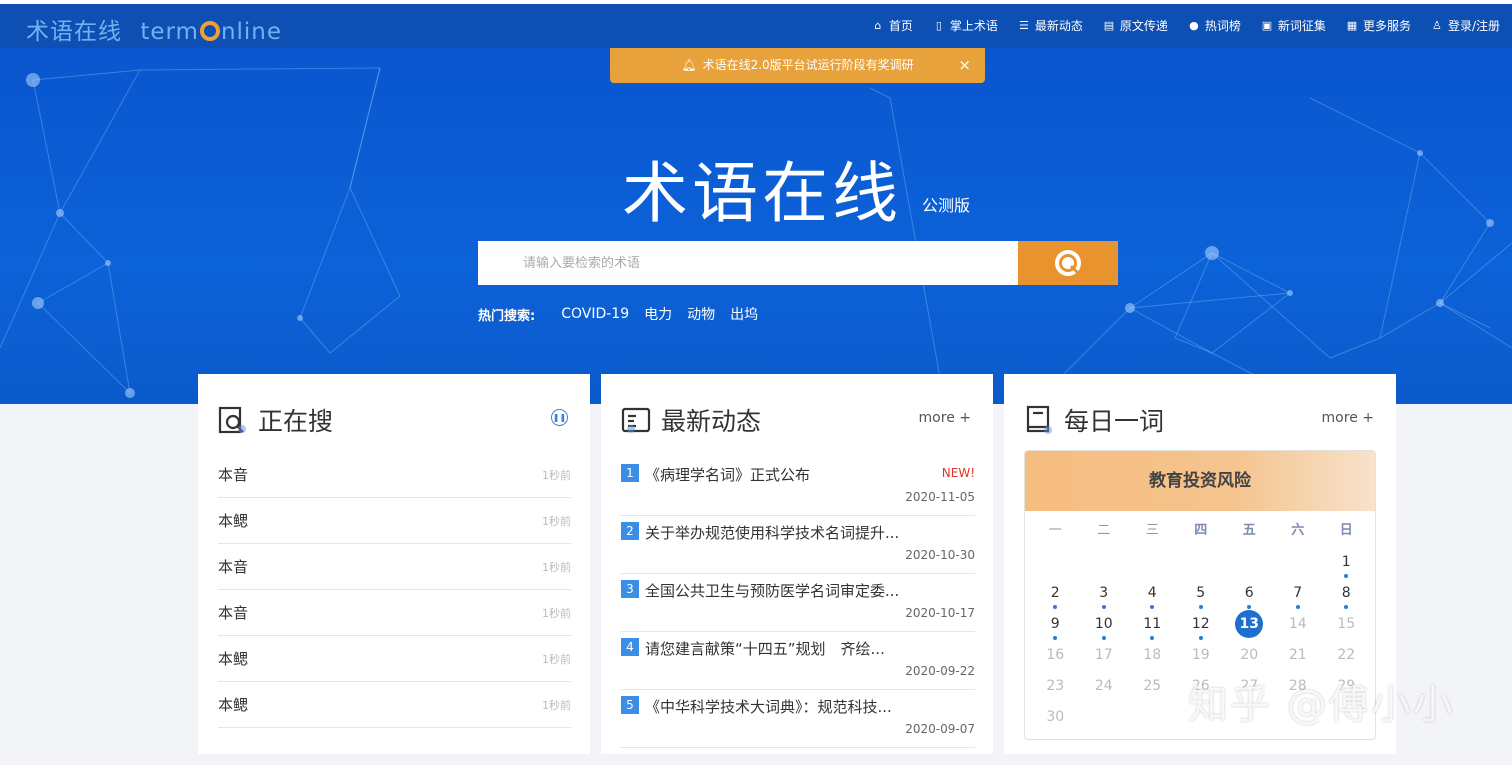 The image size is (1512, 765). I want to click on news-item: 3 全国公共卫生与预防医学名词审定委... 2020-10-17, so click(798, 603).